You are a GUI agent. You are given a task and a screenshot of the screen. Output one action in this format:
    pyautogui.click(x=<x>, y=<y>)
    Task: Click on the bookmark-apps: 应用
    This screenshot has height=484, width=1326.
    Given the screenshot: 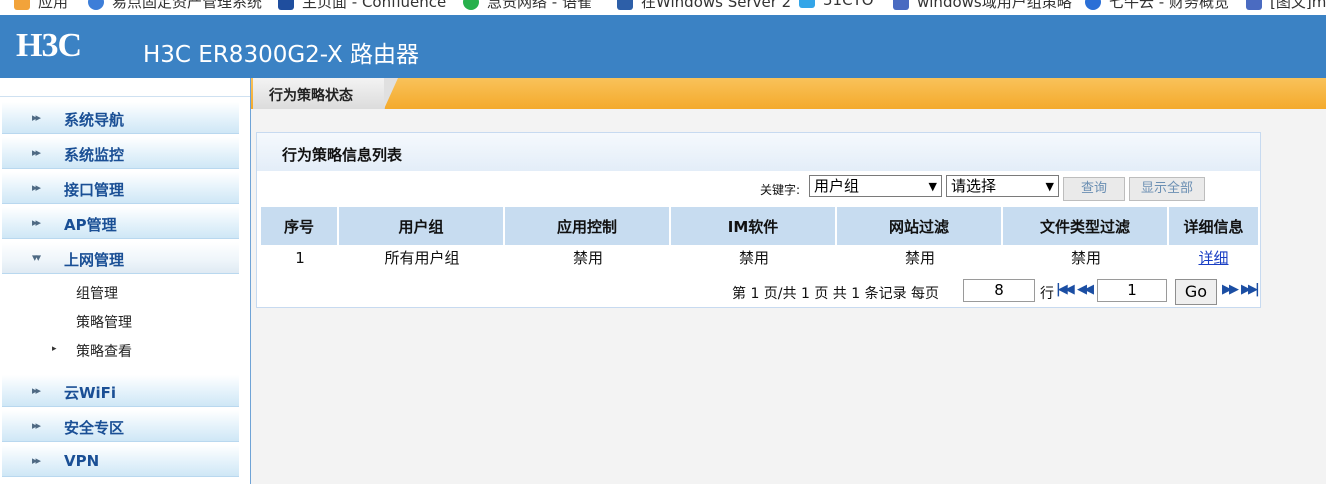 What is the action you would take?
    pyautogui.click(x=41, y=6)
    